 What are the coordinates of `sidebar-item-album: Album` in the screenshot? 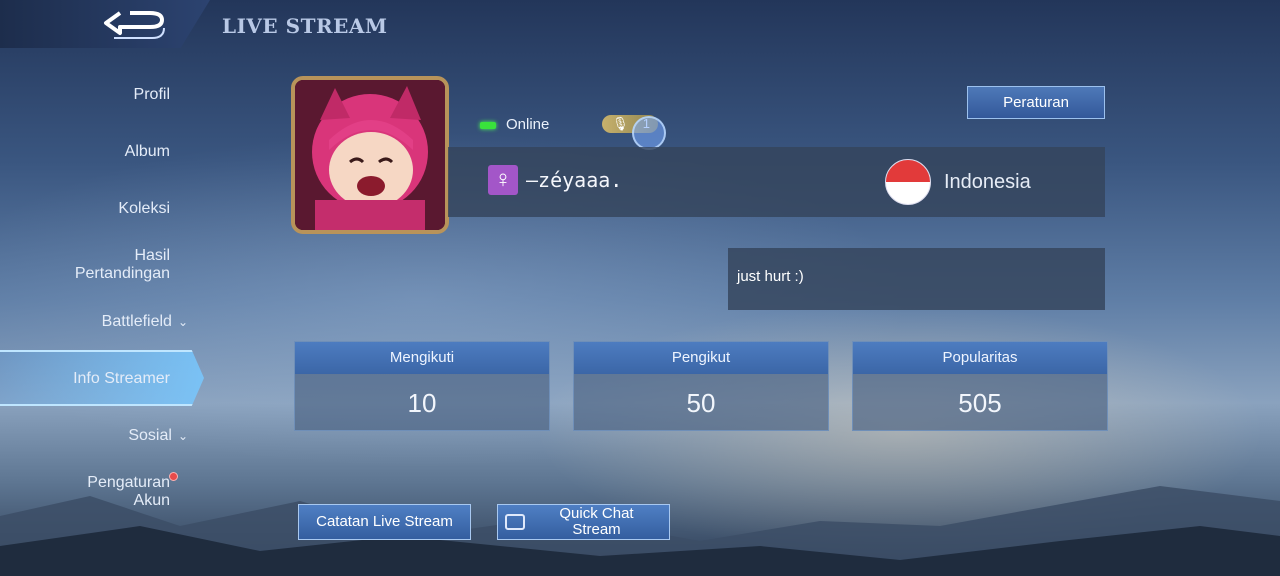 It's located at (147, 152).